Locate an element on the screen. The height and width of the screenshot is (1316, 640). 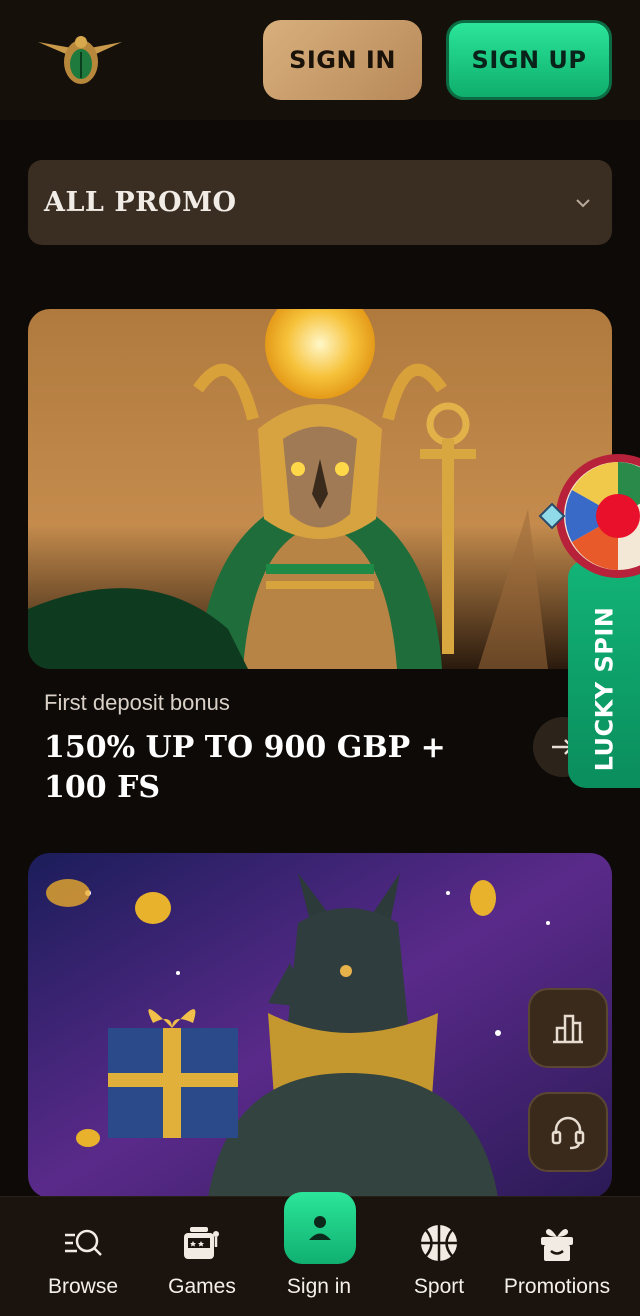
lucky-spin-tab: LUCKY SPIN is located at coordinates (604, 674).